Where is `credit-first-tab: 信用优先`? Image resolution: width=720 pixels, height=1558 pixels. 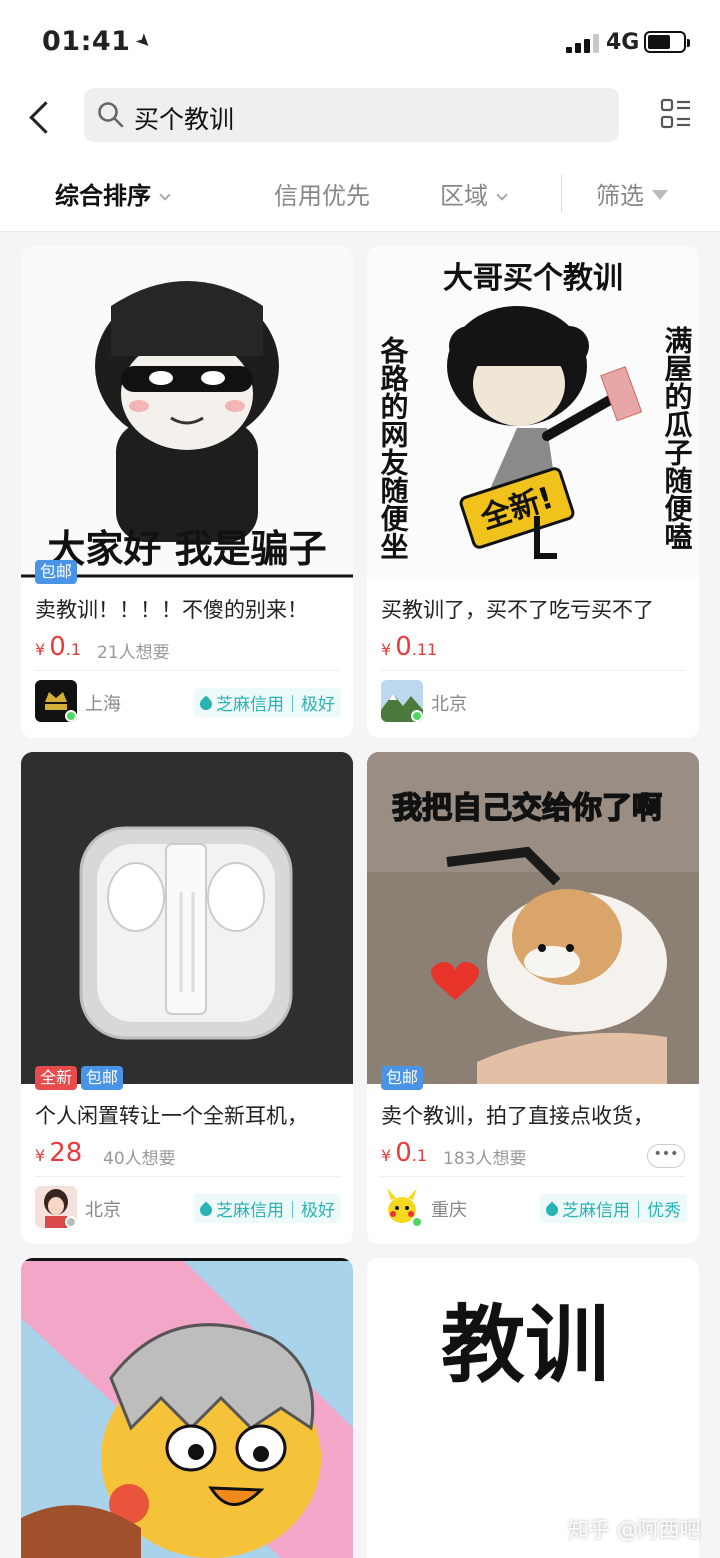 credit-first-tab: 信用优先 is located at coordinates (322, 193).